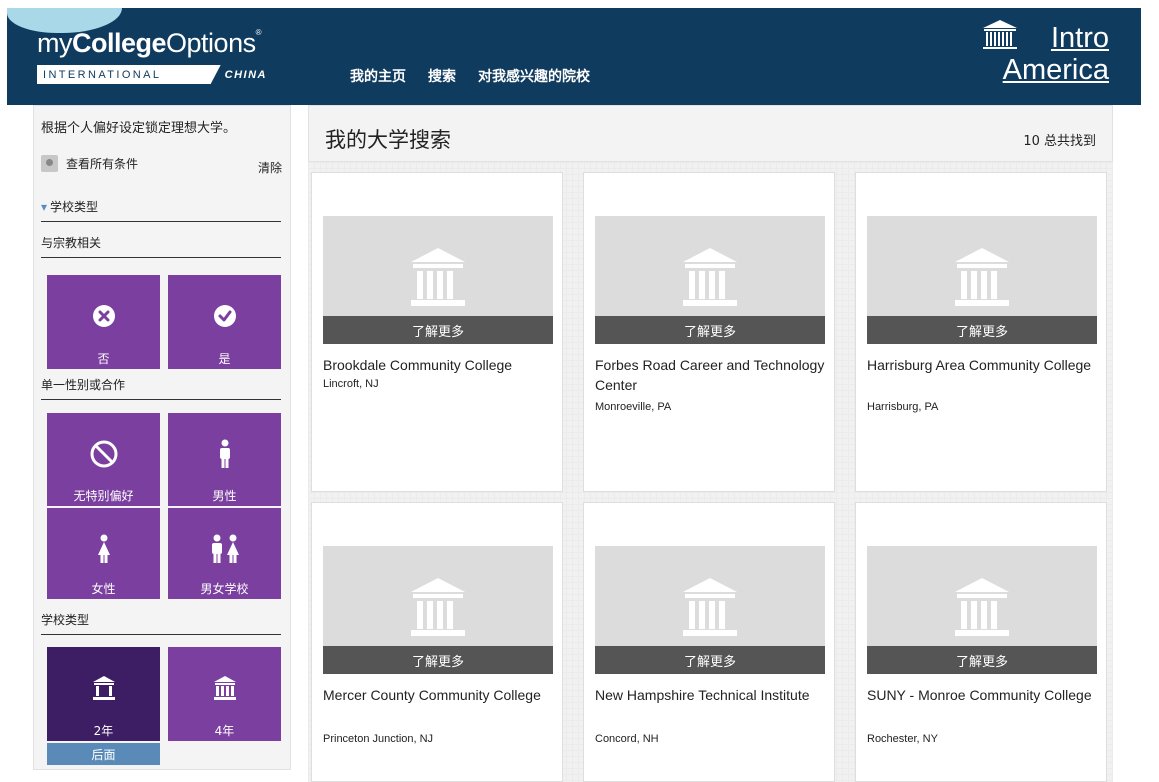 This screenshot has width=1159, height=782. I want to click on coed-icon, so click(225, 548).